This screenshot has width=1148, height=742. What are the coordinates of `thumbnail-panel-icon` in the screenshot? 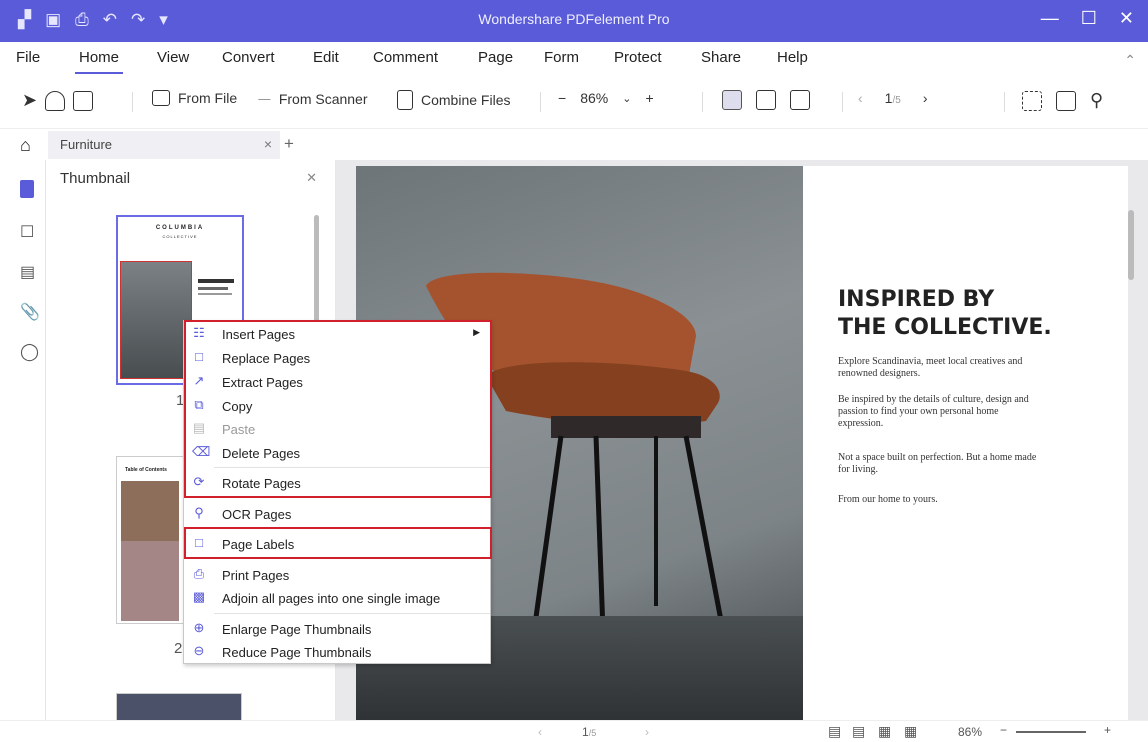 It's located at (27, 189).